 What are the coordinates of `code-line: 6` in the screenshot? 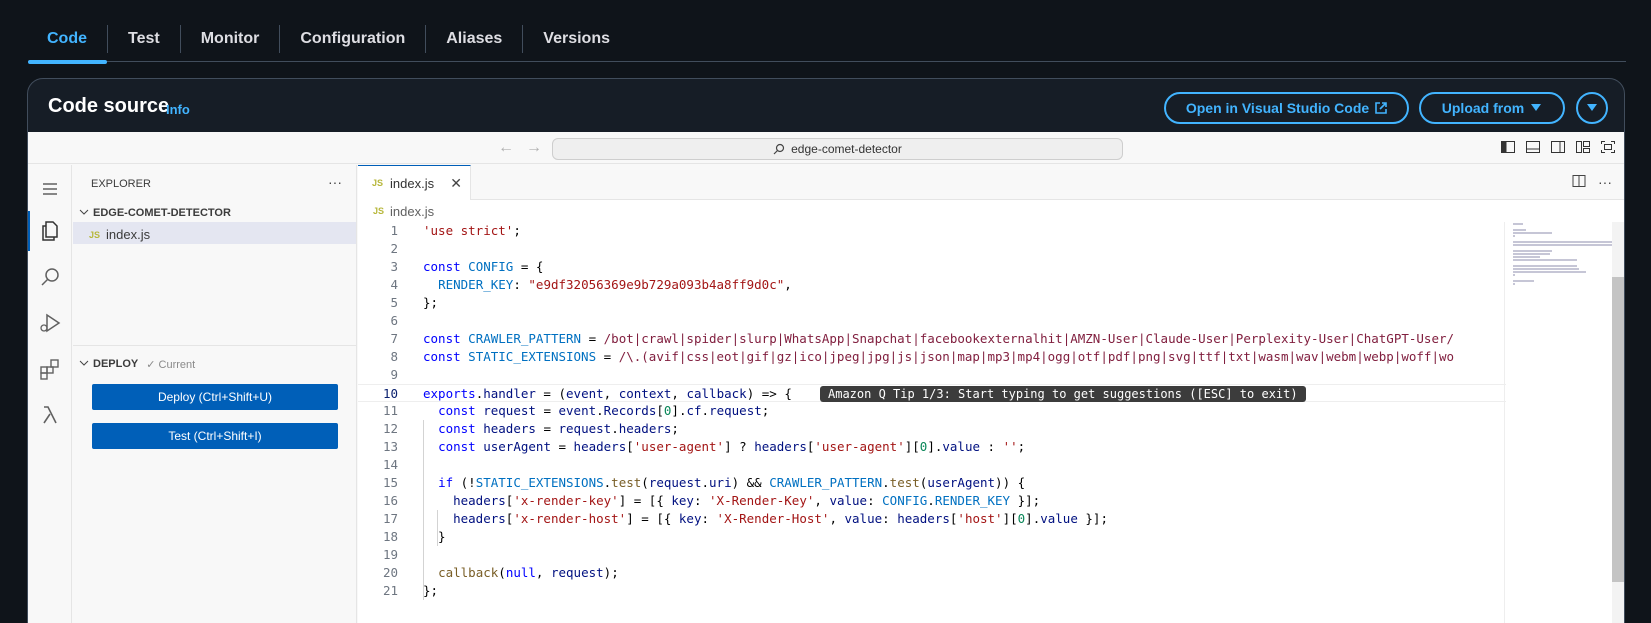 It's located at (932, 321).